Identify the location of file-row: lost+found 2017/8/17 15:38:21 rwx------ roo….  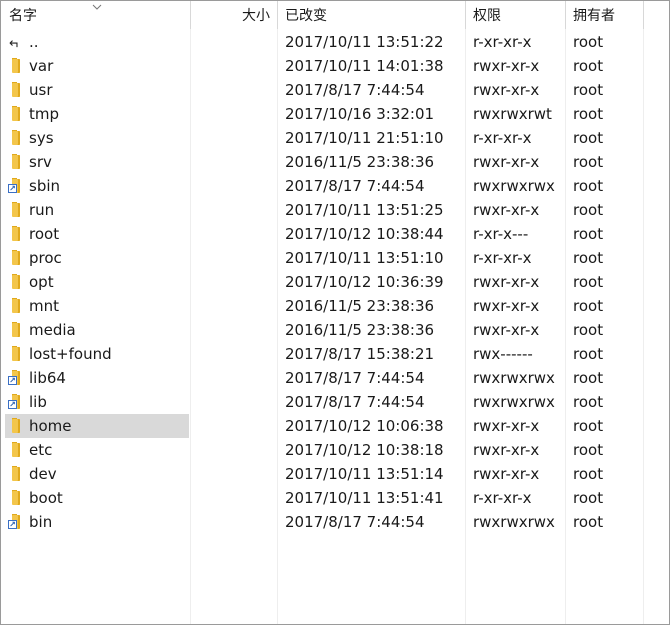
(335, 354).